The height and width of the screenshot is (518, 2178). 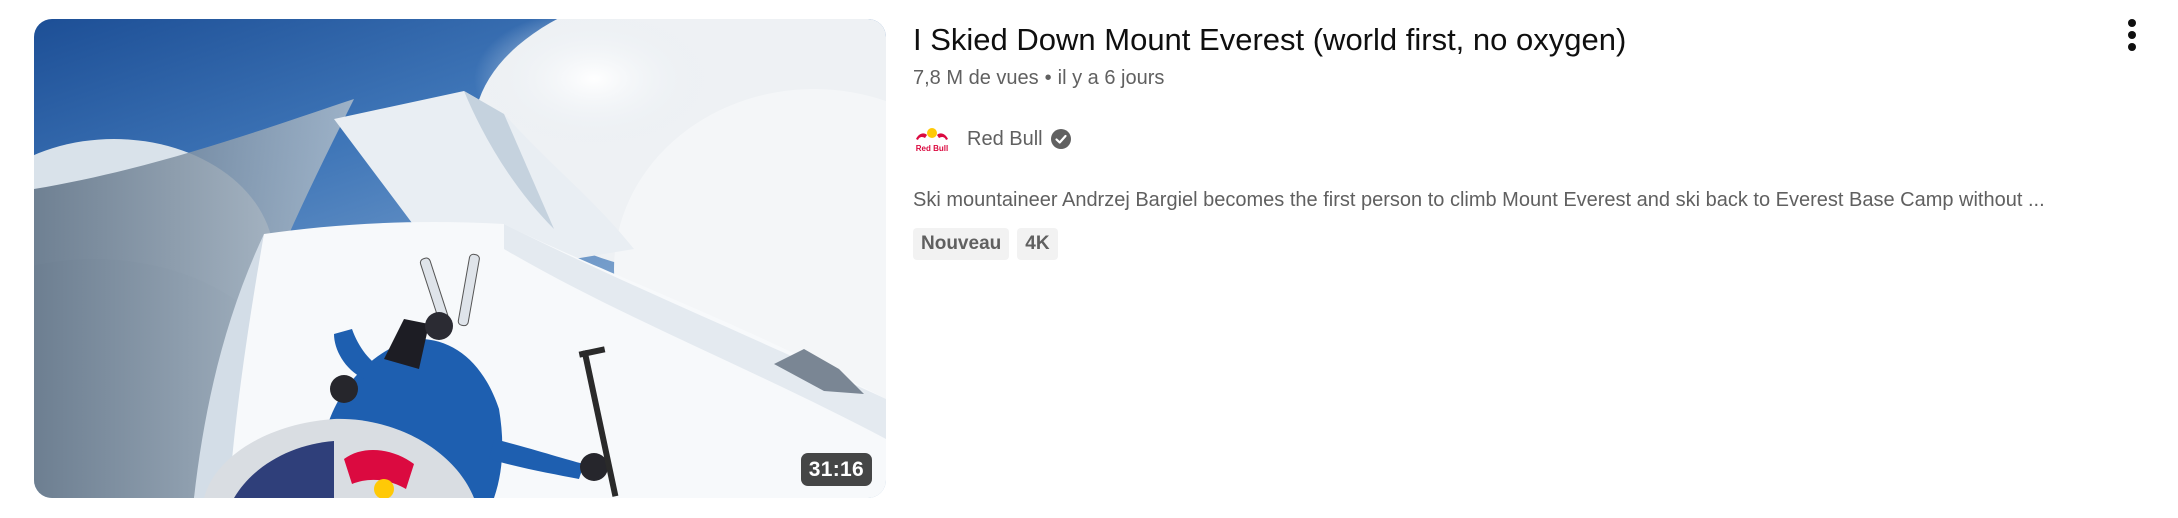 What do you see at coordinates (1037, 244) in the screenshot?
I see `badge-4k: 4K` at bounding box center [1037, 244].